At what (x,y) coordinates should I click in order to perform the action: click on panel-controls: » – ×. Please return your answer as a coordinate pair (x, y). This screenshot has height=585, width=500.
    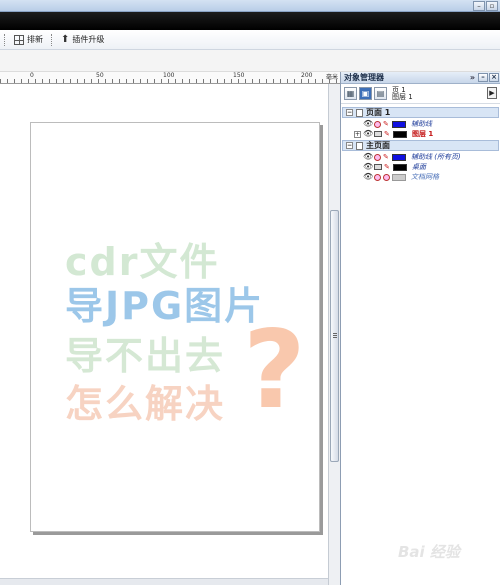
    Looking at the image, I should click on (484, 77).